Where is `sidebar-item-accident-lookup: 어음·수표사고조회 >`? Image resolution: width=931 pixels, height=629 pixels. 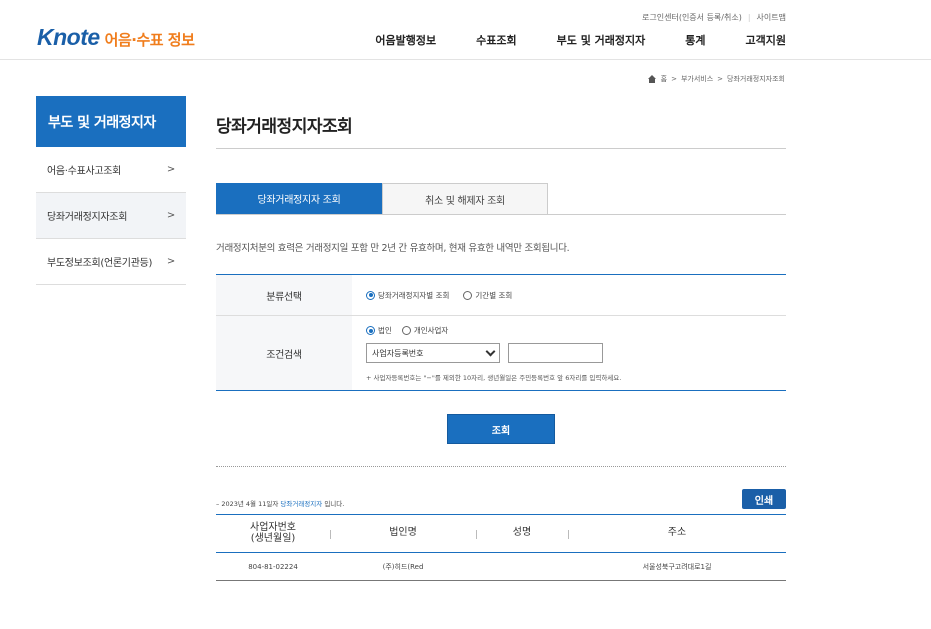
sidebar-item-accident-lookup: 어음·수표사고조회 > is located at coordinates (111, 170).